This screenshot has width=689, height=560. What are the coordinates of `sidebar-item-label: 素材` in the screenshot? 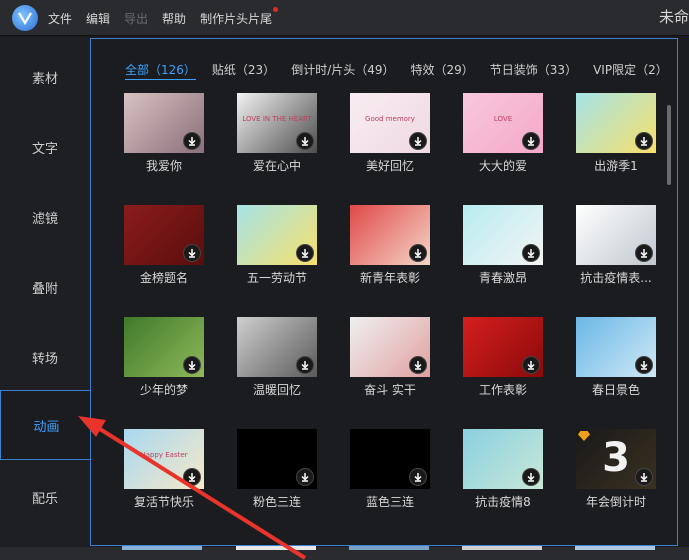 It's located at (44, 79).